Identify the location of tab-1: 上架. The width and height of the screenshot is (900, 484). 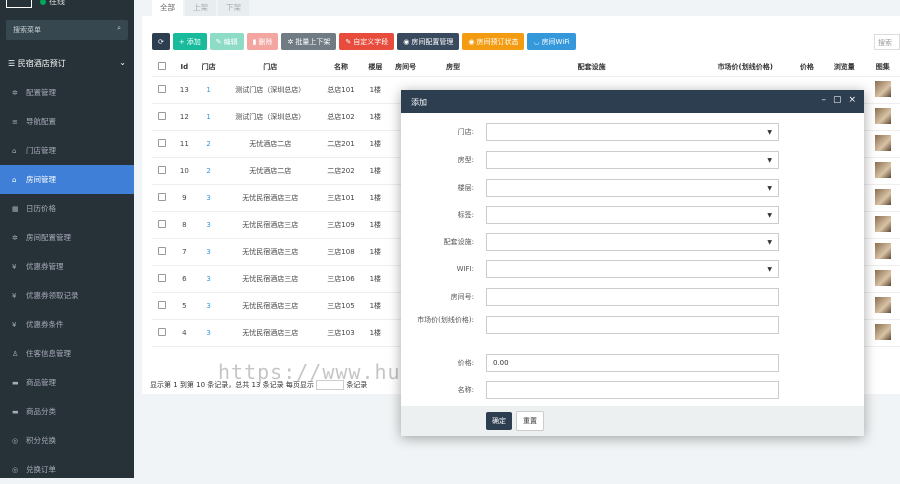
(200, 8).